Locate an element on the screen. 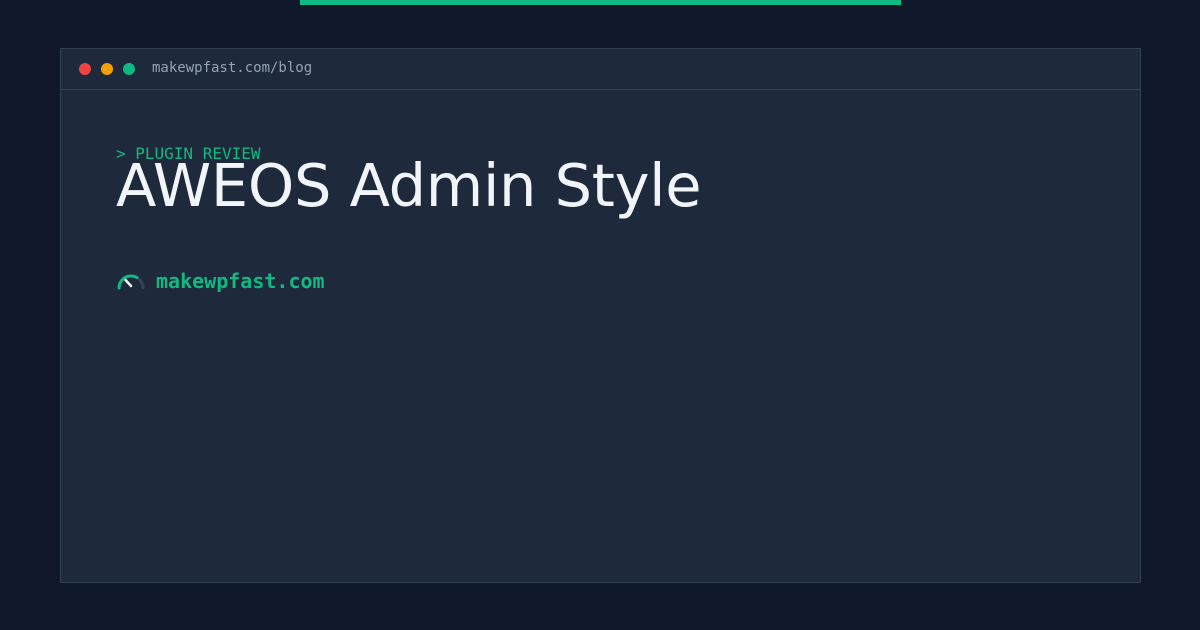 This screenshot has height=630, width=1200. minimize-window-button is located at coordinates (107, 69).